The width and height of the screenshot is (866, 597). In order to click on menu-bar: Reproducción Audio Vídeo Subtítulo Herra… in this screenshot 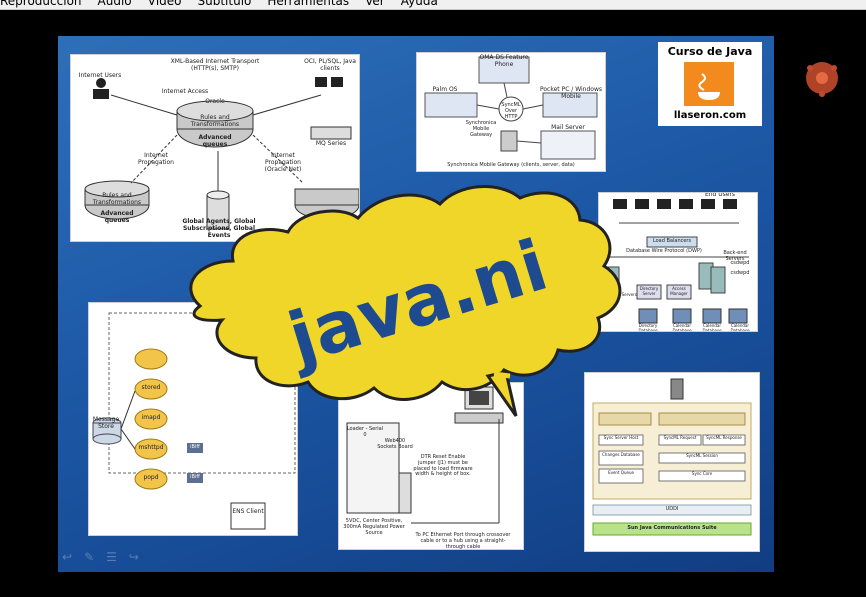, I will do `click(433, 5)`.